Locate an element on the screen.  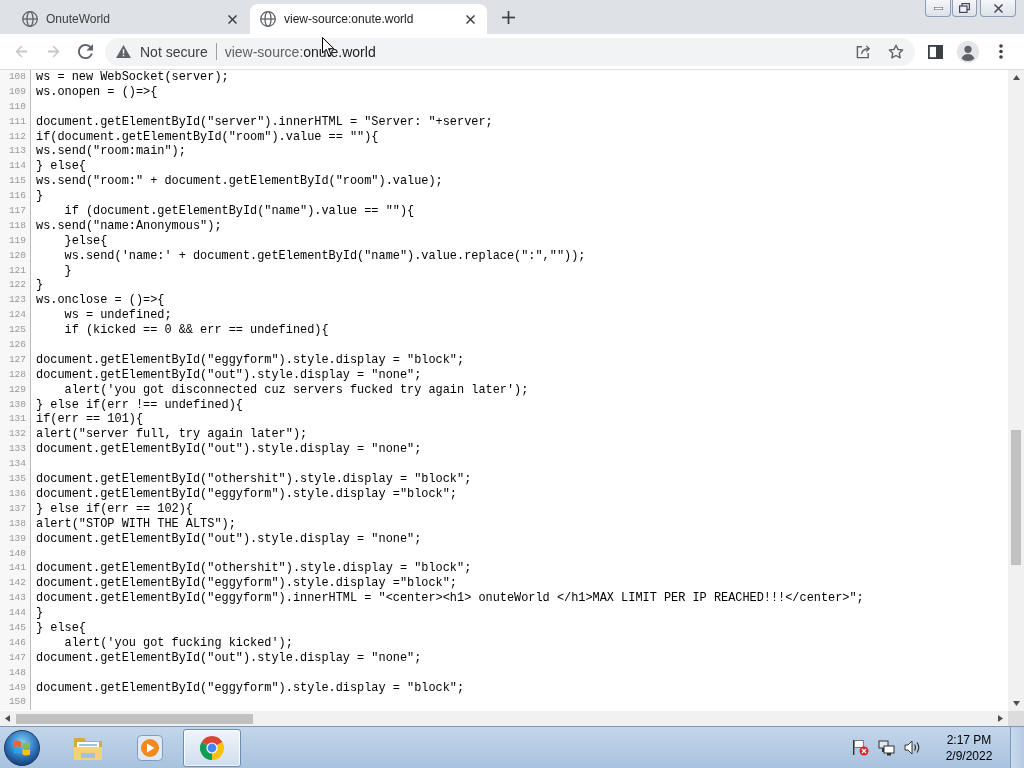
site-info-button: Not secure is located at coordinates (162, 51).